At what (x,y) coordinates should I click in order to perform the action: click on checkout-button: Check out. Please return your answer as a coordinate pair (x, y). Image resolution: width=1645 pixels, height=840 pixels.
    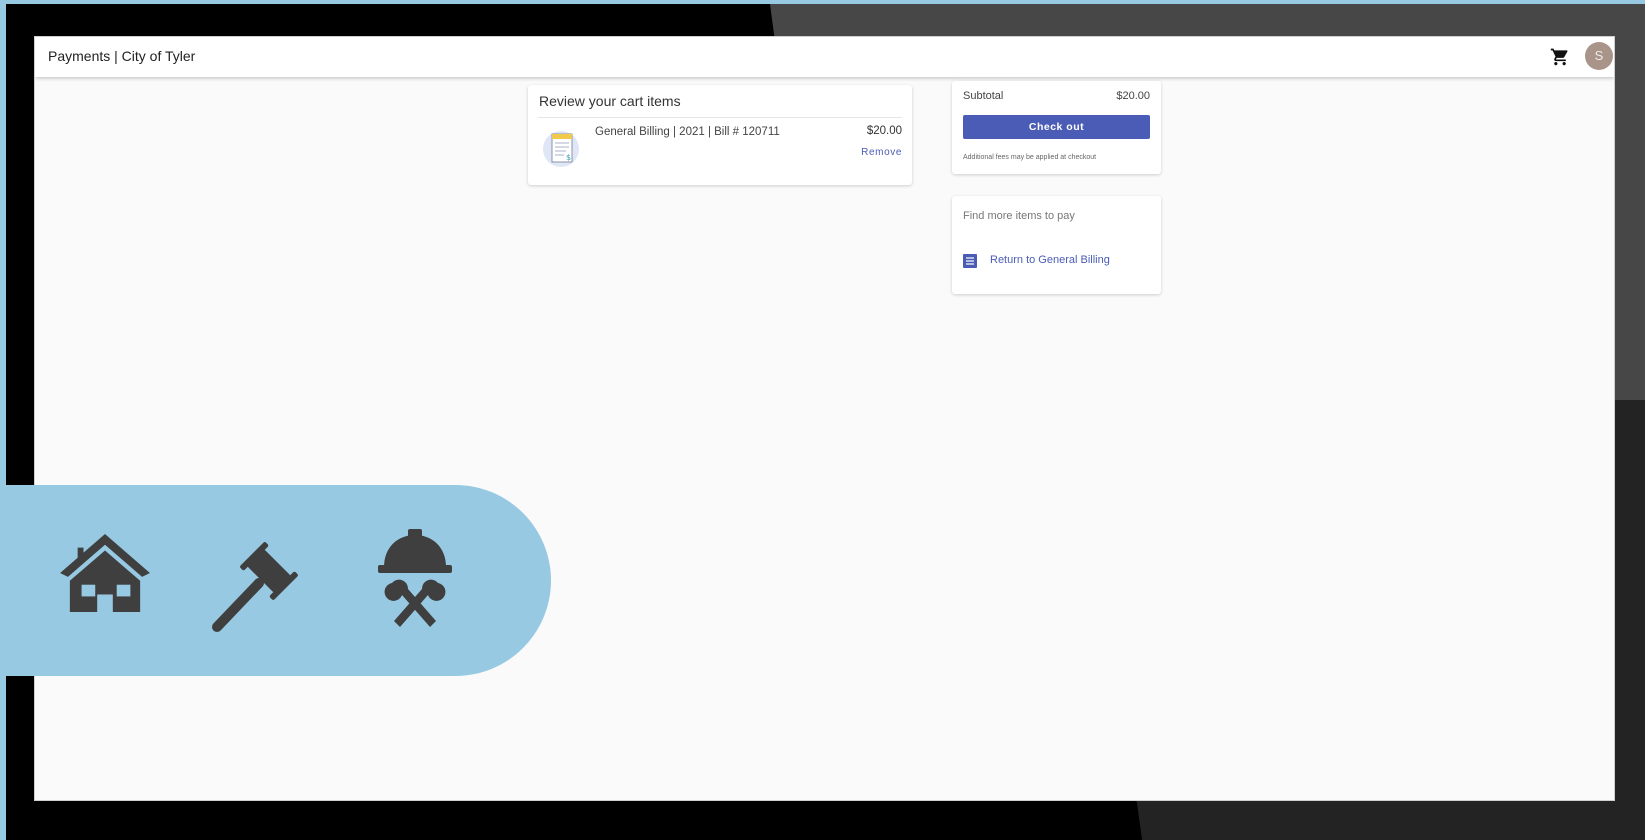
    Looking at the image, I should click on (1056, 127).